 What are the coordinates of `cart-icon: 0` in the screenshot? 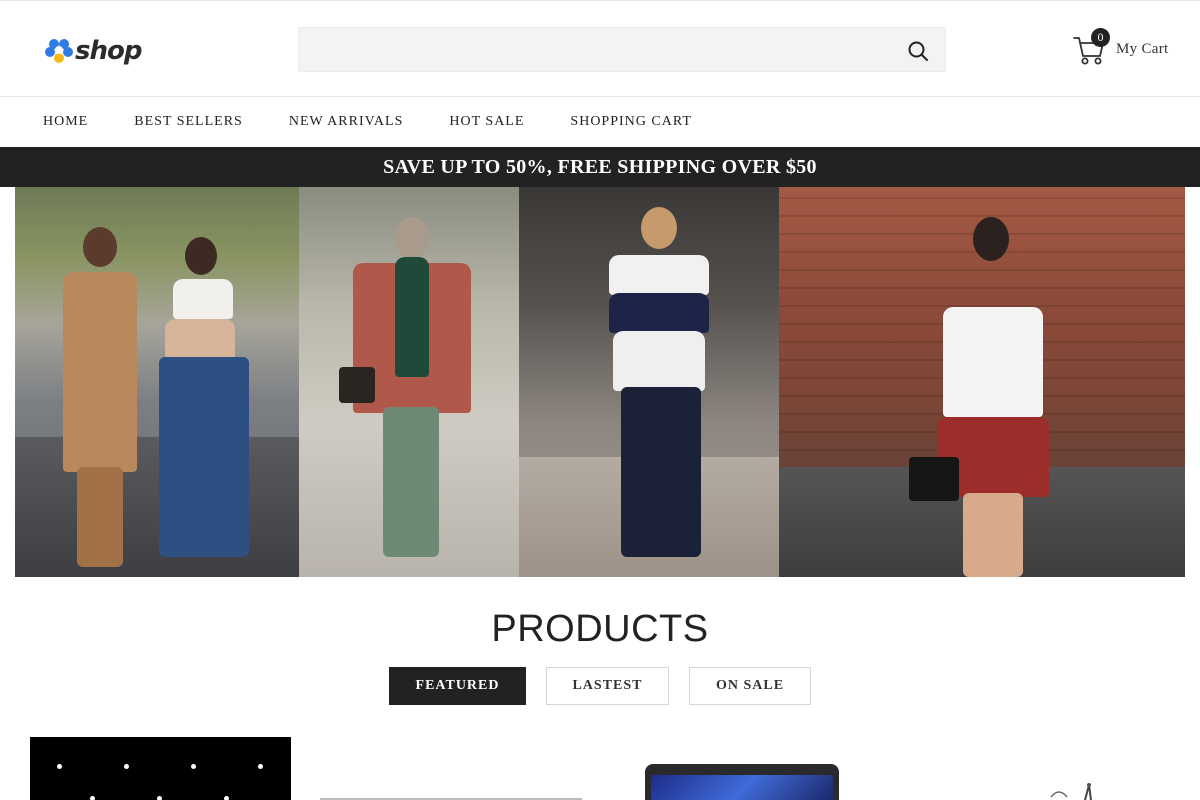 It's located at (1091, 47).